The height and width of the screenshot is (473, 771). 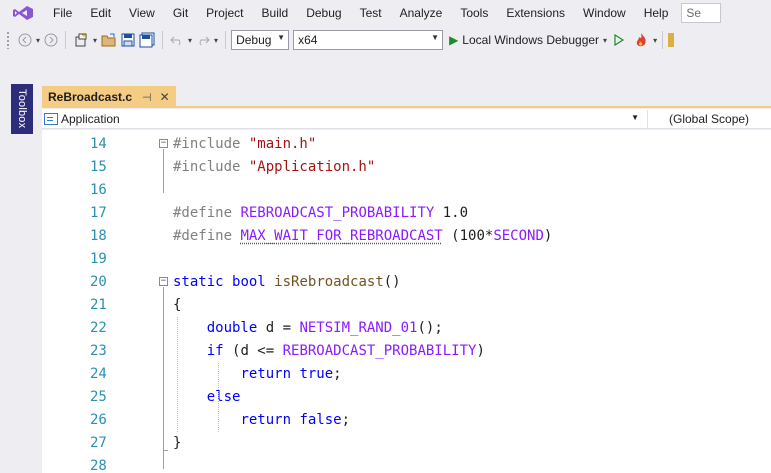 What do you see at coordinates (656, 13) in the screenshot?
I see `menu-item-help: Help` at bounding box center [656, 13].